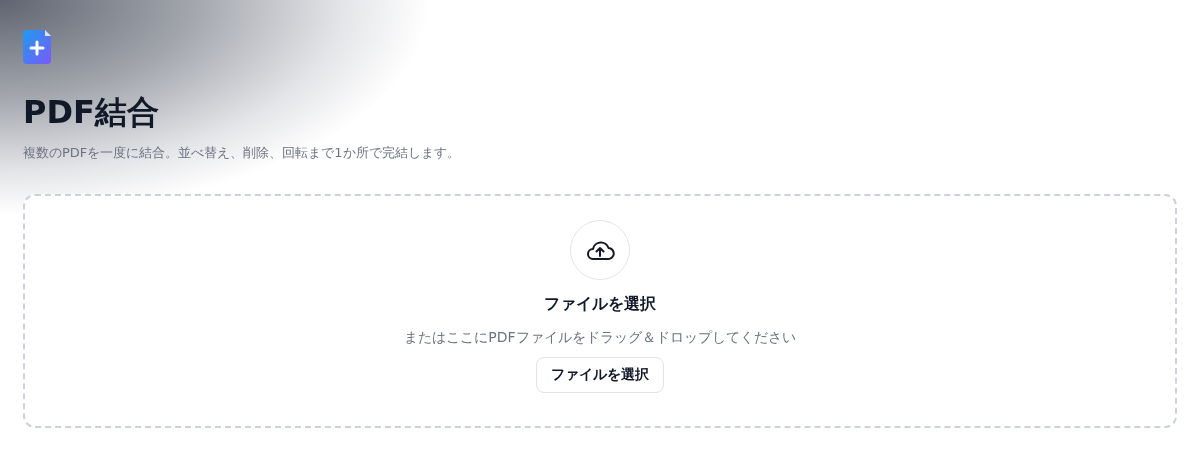 The height and width of the screenshot is (450, 1200). Describe the element at coordinates (600, 250) in the screenshot. I see `cloud-upload-icon` at that location.